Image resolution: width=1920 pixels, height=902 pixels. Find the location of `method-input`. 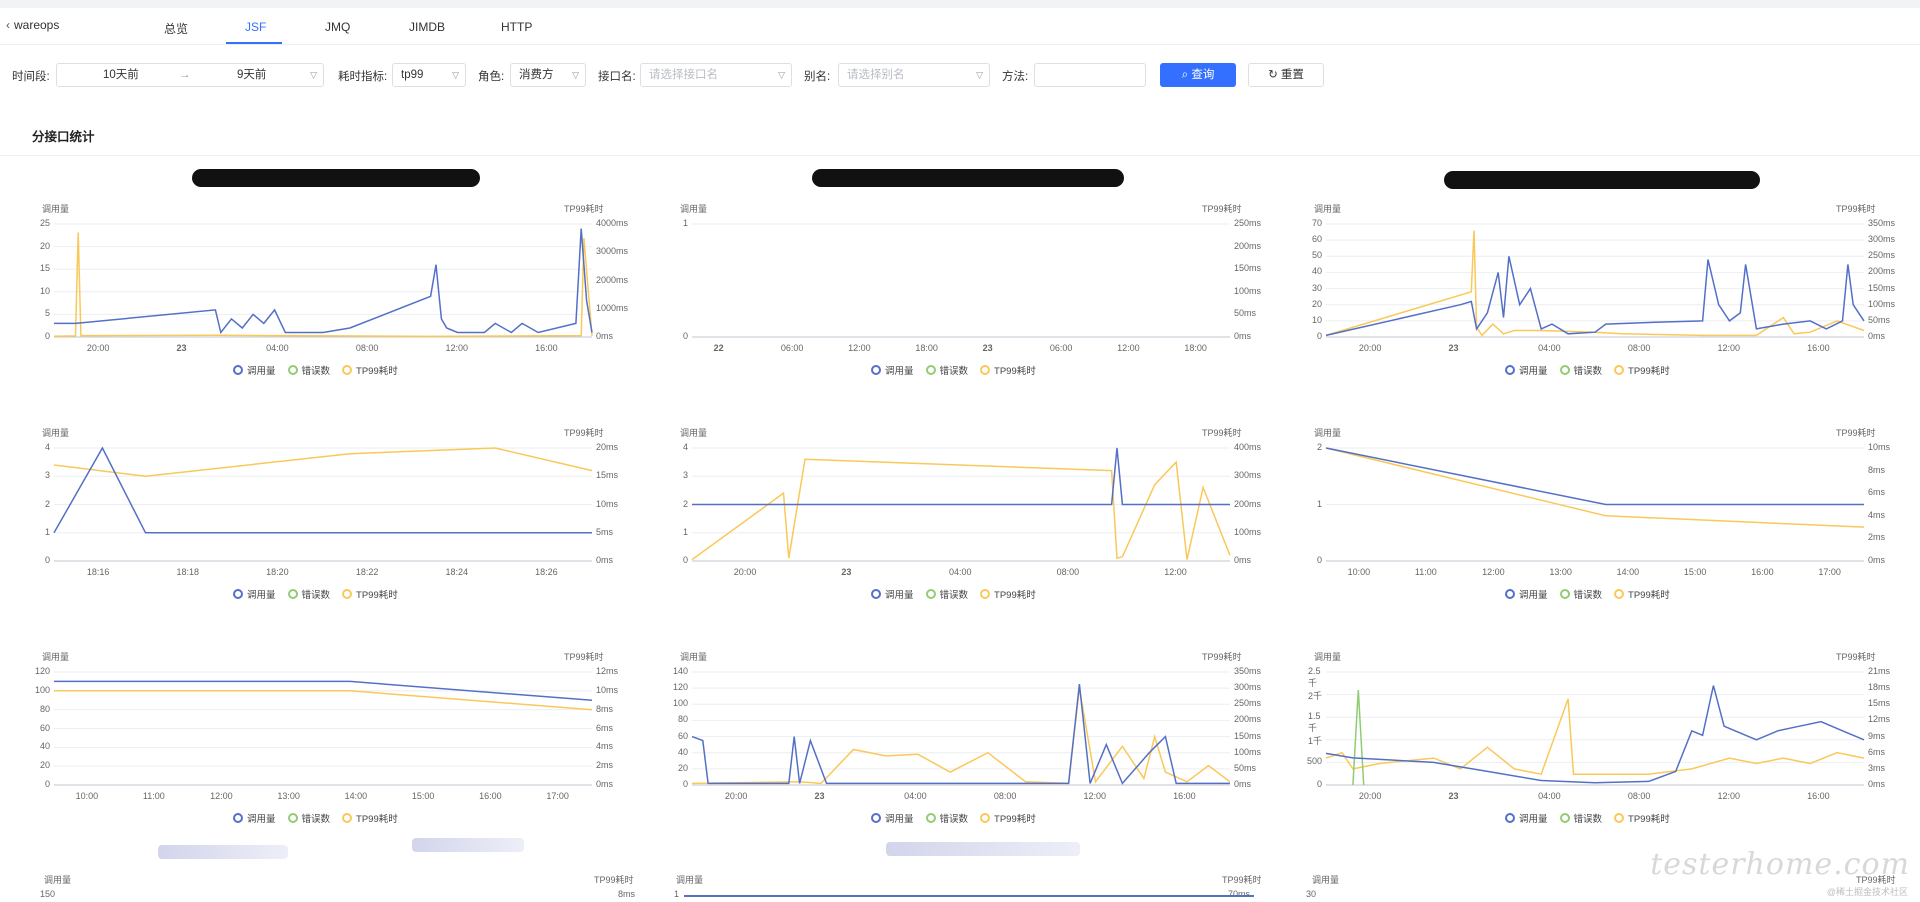

method-input is located at coordinates (1090, 75).